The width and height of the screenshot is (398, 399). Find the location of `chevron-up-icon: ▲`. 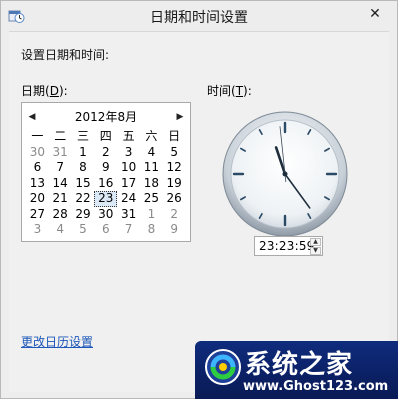

chevron-up-icon: ▲ is located at coordinates (315, 241).